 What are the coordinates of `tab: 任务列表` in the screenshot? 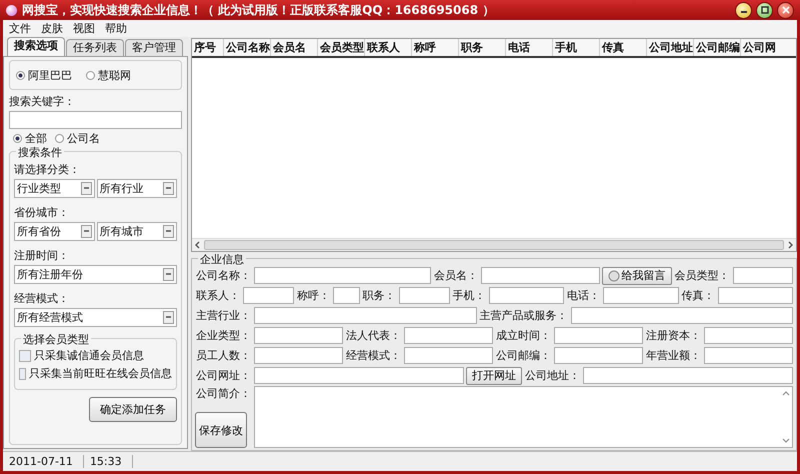 It's located at (95, 47).